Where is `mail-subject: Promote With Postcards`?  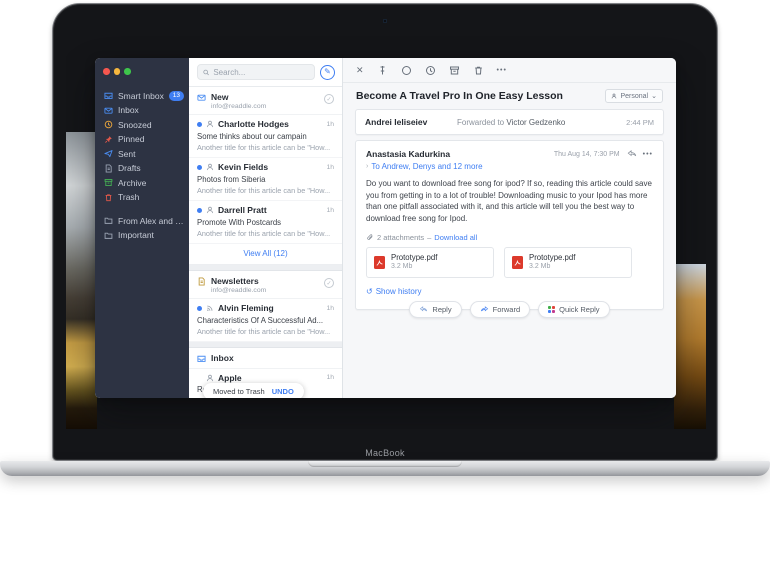
mail-subject: Promote With Postcards is located at coordinates (239, 222).